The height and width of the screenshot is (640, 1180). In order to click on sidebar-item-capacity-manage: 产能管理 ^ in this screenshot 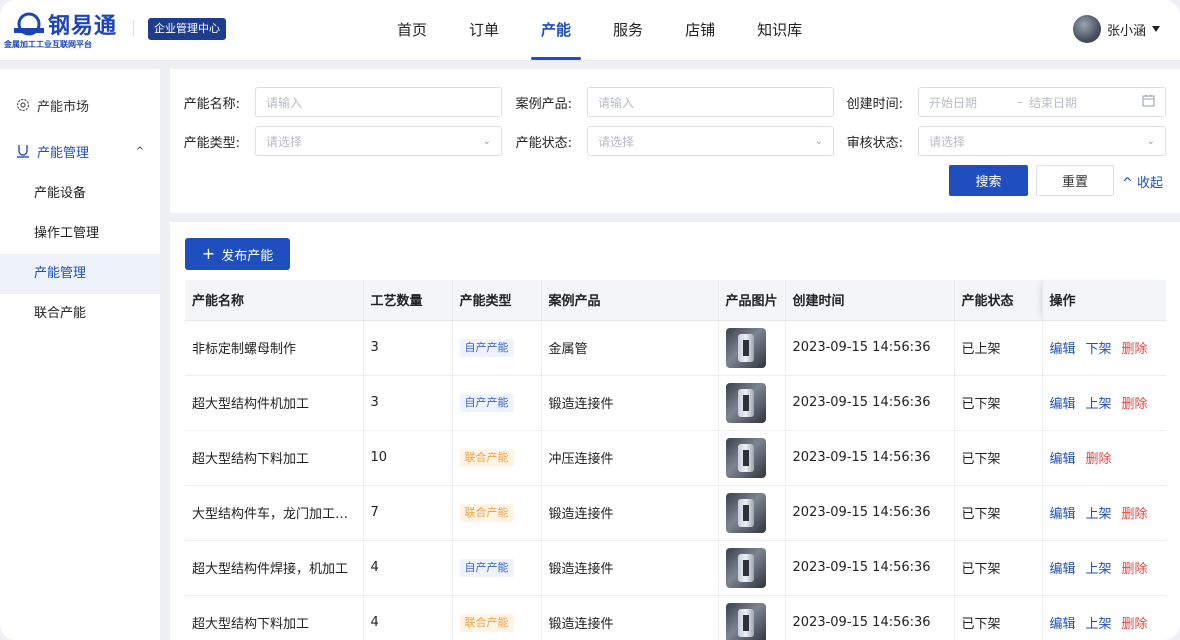, I will do `click(80, 151)`.